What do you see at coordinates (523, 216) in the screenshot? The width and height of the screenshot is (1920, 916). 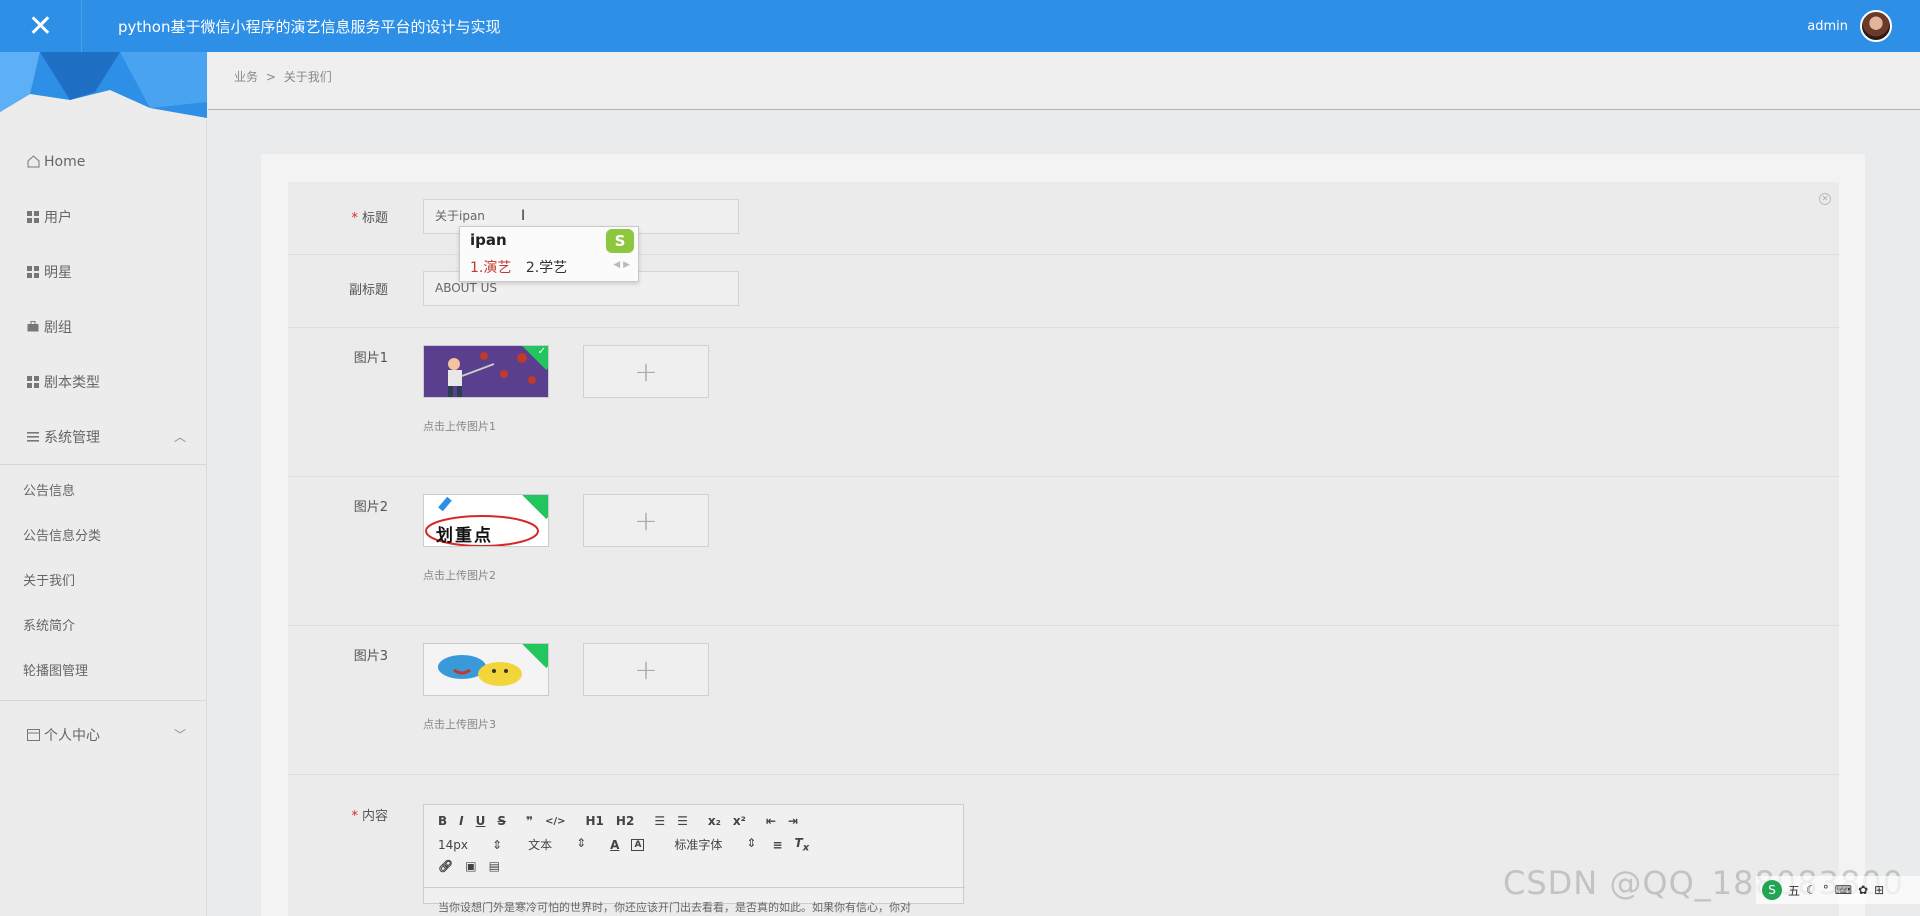 I see `text-cursor-icon: I` at bounding box center [523, 216].